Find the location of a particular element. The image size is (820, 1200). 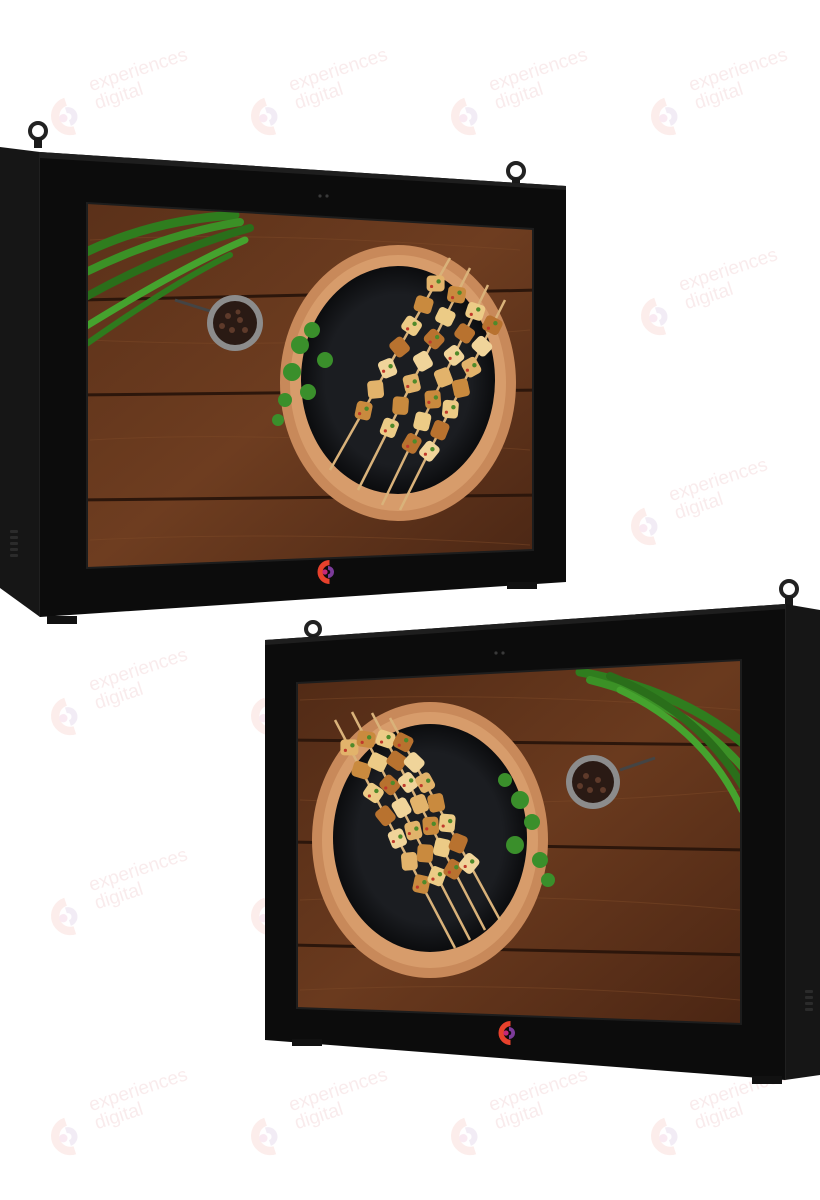

hanging-ring-icon is located at coordinates (789, 592).